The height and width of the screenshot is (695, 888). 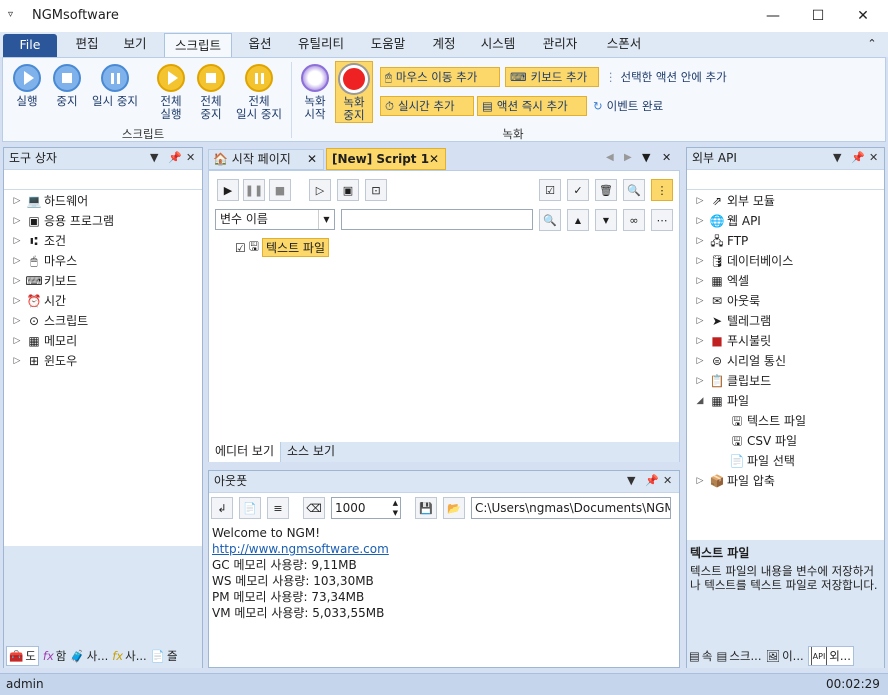 I want to click on menu-edit: 편집, so click(x=87, y=44).